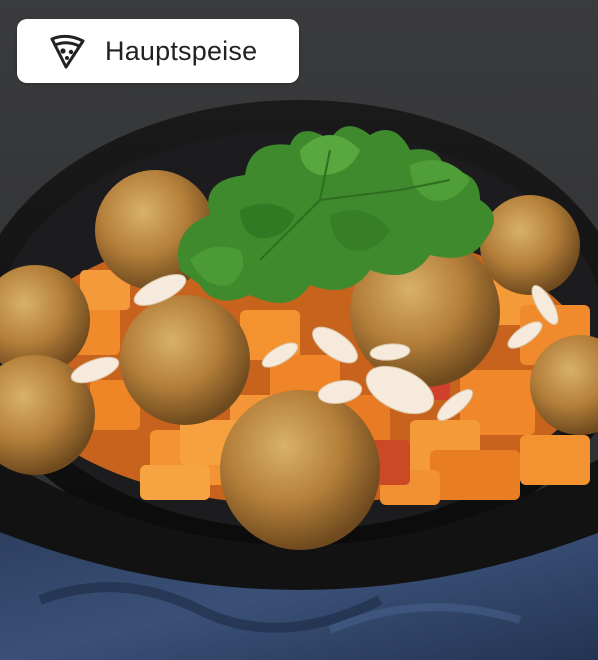 The width and height of the screenshot is (598, 660). What do you see at coordinates (67, 51) in the screenshot?
I see `pizza-slice-icon` at bounding box center [67, 51].